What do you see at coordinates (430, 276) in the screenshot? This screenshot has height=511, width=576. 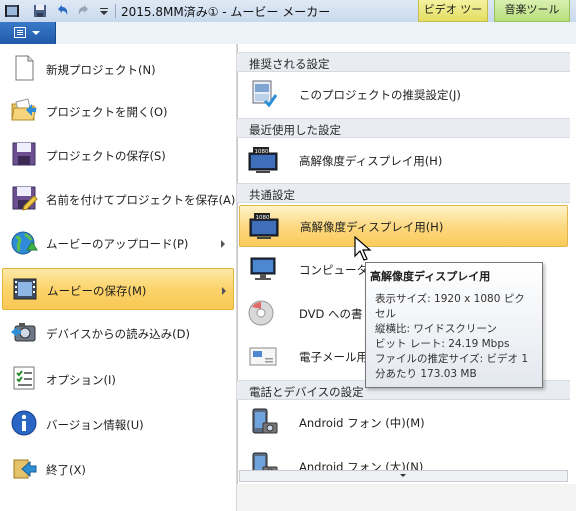 I see `tooltip-title: 高解像度ディスプレイ用` at bounding box center [430, 276].